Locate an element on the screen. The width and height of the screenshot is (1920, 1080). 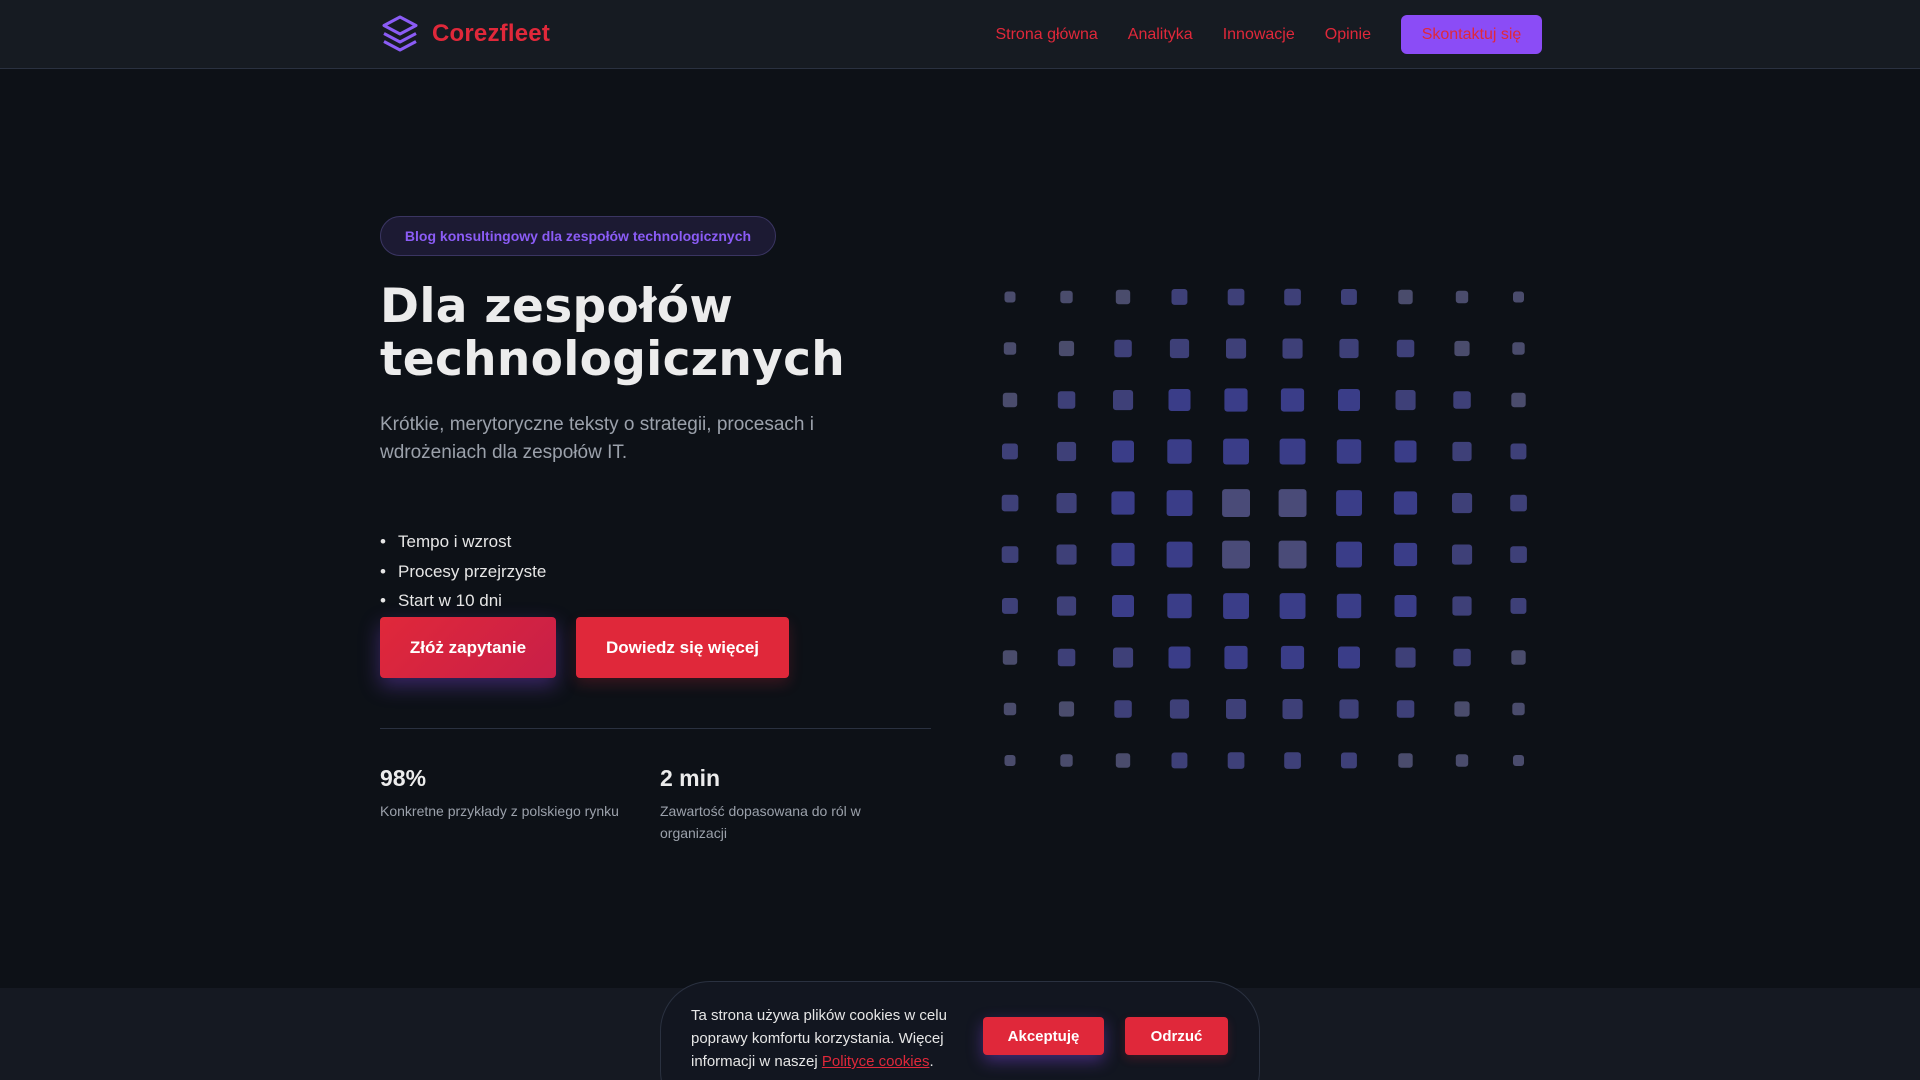
hero-title: Dla zespołów technologicznych is located at coordinates (613, 333).